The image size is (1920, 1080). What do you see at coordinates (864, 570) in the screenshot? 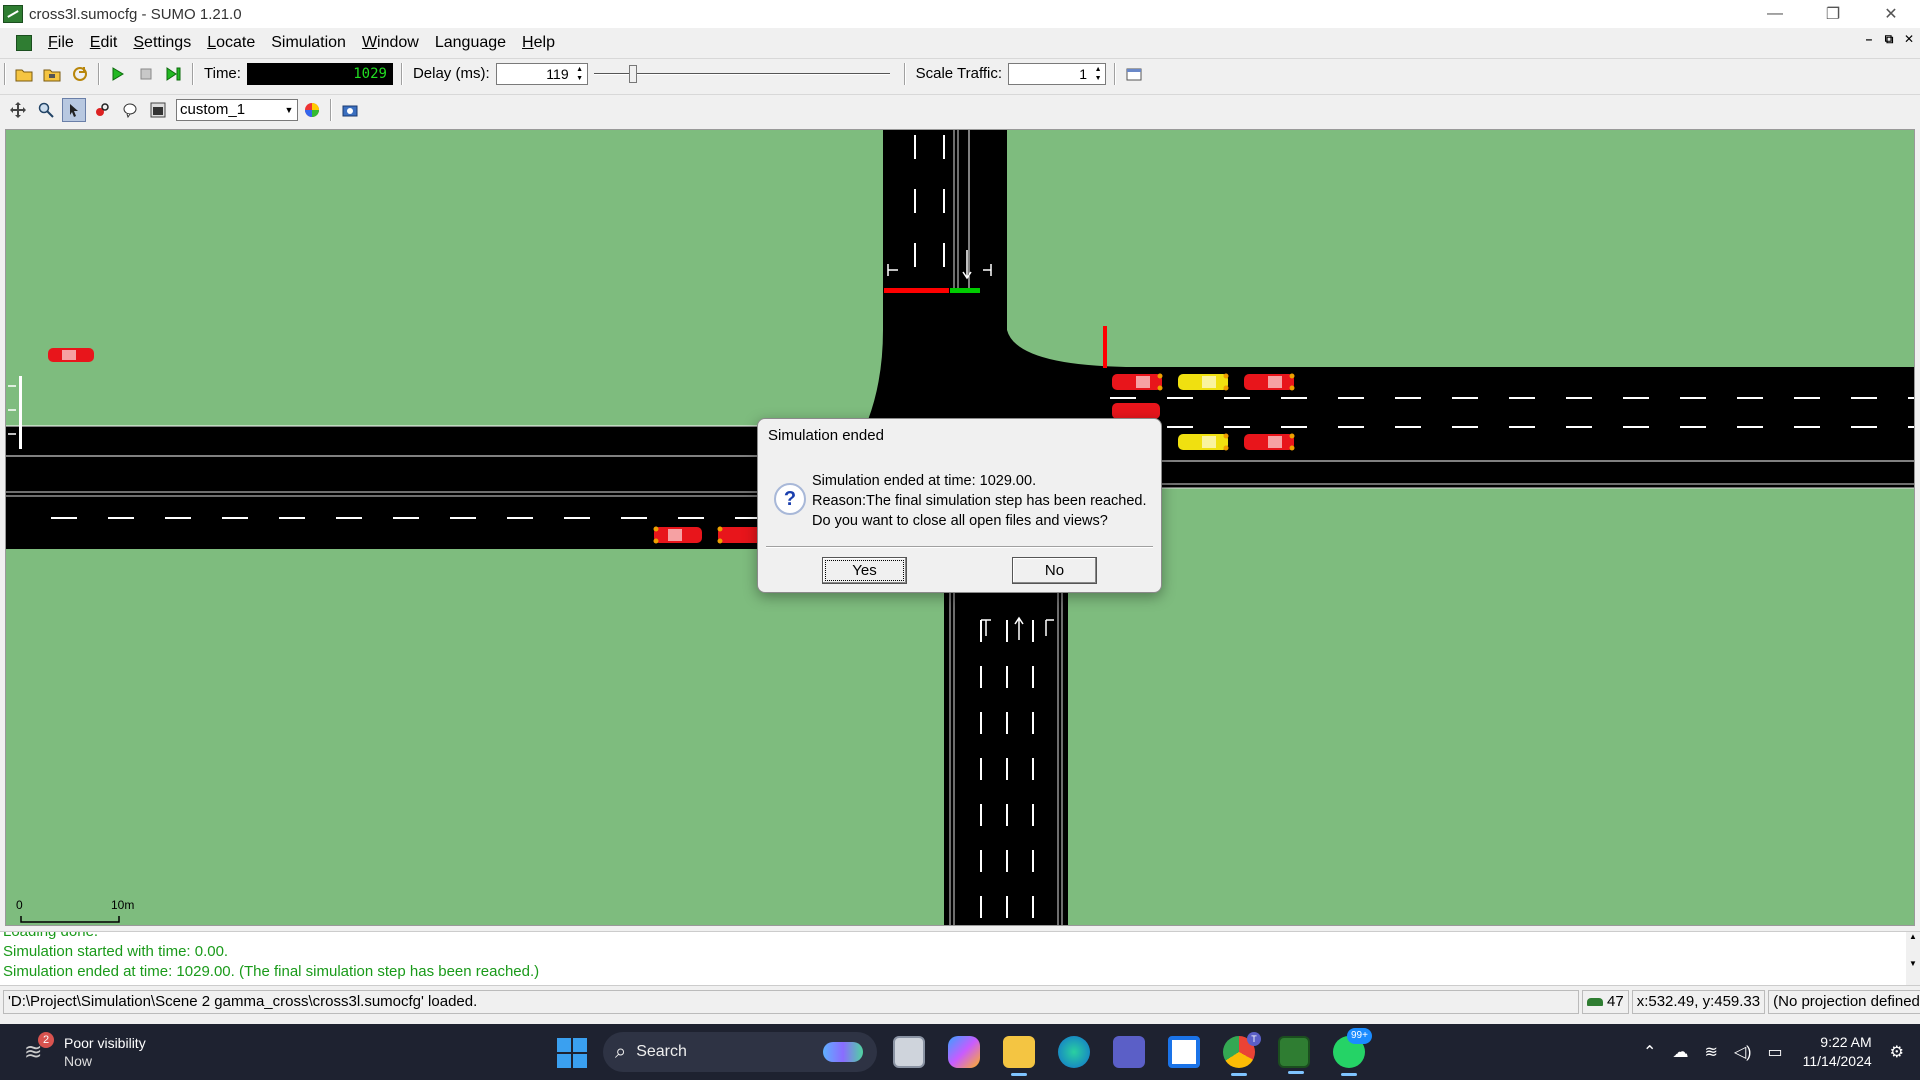
I see `yes-button: Yes` at bounding box center [864, 570].